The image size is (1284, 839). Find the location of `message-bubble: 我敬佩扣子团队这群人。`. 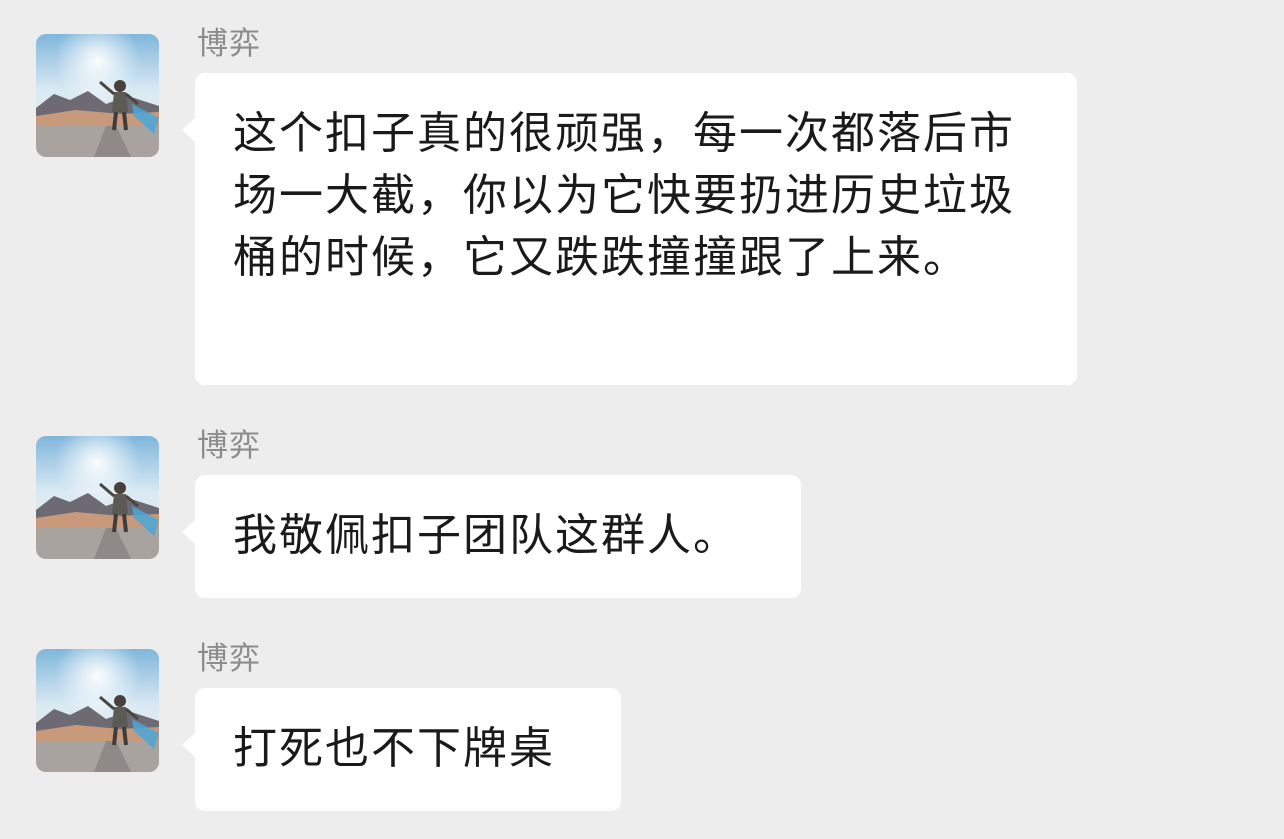

message-bubble: 我敬佩扣子团队这群人。 is located at coordinates (491, 536).